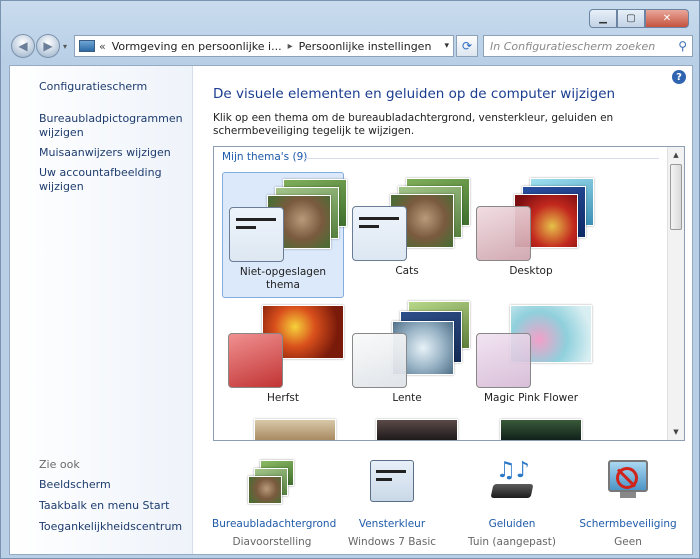  I want to click on screen-saver-value: Geen, so click(628, 542).